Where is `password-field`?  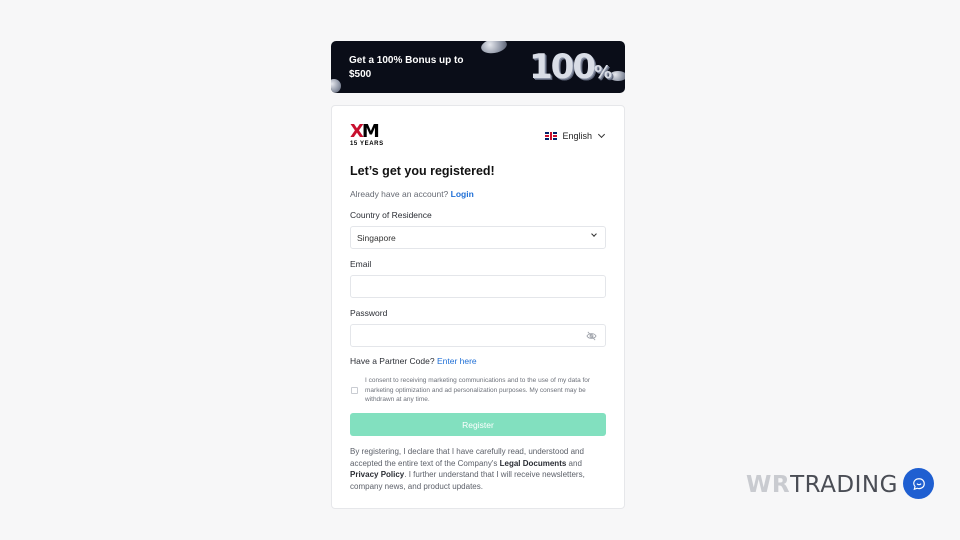
password-field is located at coordinates (478, 335).